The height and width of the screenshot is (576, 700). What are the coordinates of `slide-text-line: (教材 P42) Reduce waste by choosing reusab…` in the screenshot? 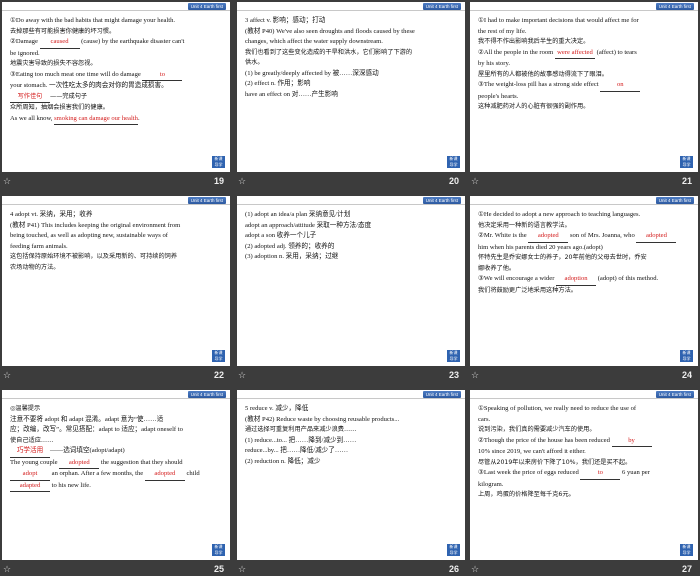 It's located at (322, 419).